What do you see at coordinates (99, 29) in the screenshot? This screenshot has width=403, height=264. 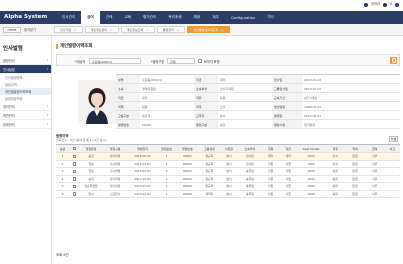 I see `tab-label: 개인정보관리` at bounding box center [99, 29].